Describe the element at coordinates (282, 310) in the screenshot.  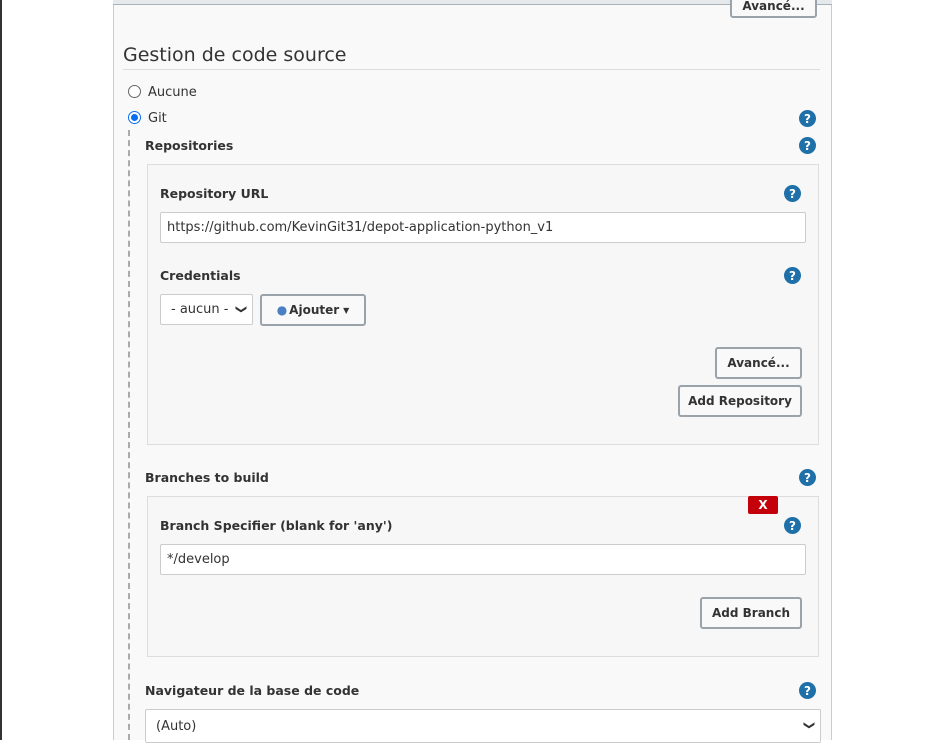
I see `key-icon: ●` at that location.